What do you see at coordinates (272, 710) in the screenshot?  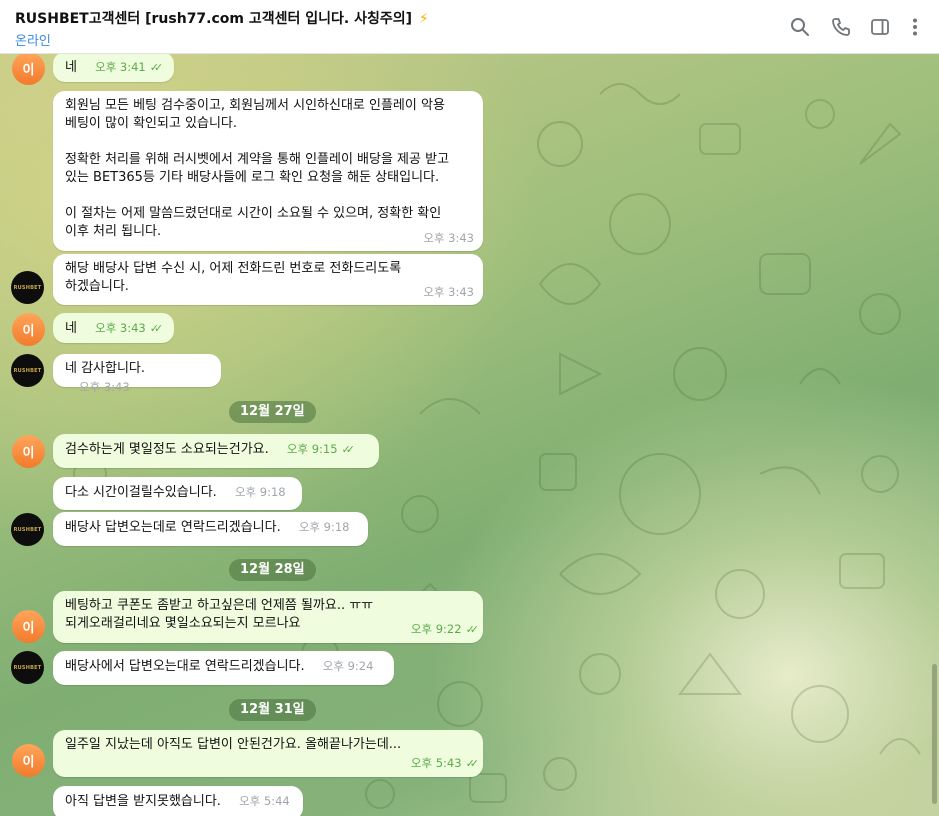 I see `date-separator: 12월 31일` at bounding box center [272, 710].